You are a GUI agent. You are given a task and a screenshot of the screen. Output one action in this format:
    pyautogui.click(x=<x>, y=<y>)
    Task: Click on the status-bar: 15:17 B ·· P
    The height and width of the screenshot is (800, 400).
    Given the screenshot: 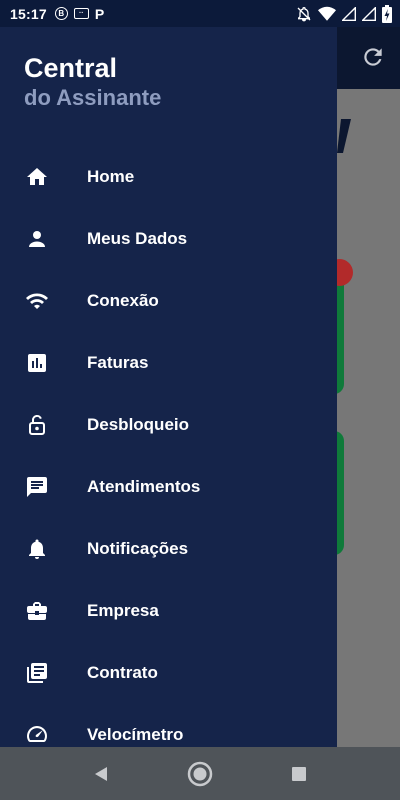 What is the action you would take?
    pyautogui.click(x=200, y=13)
    